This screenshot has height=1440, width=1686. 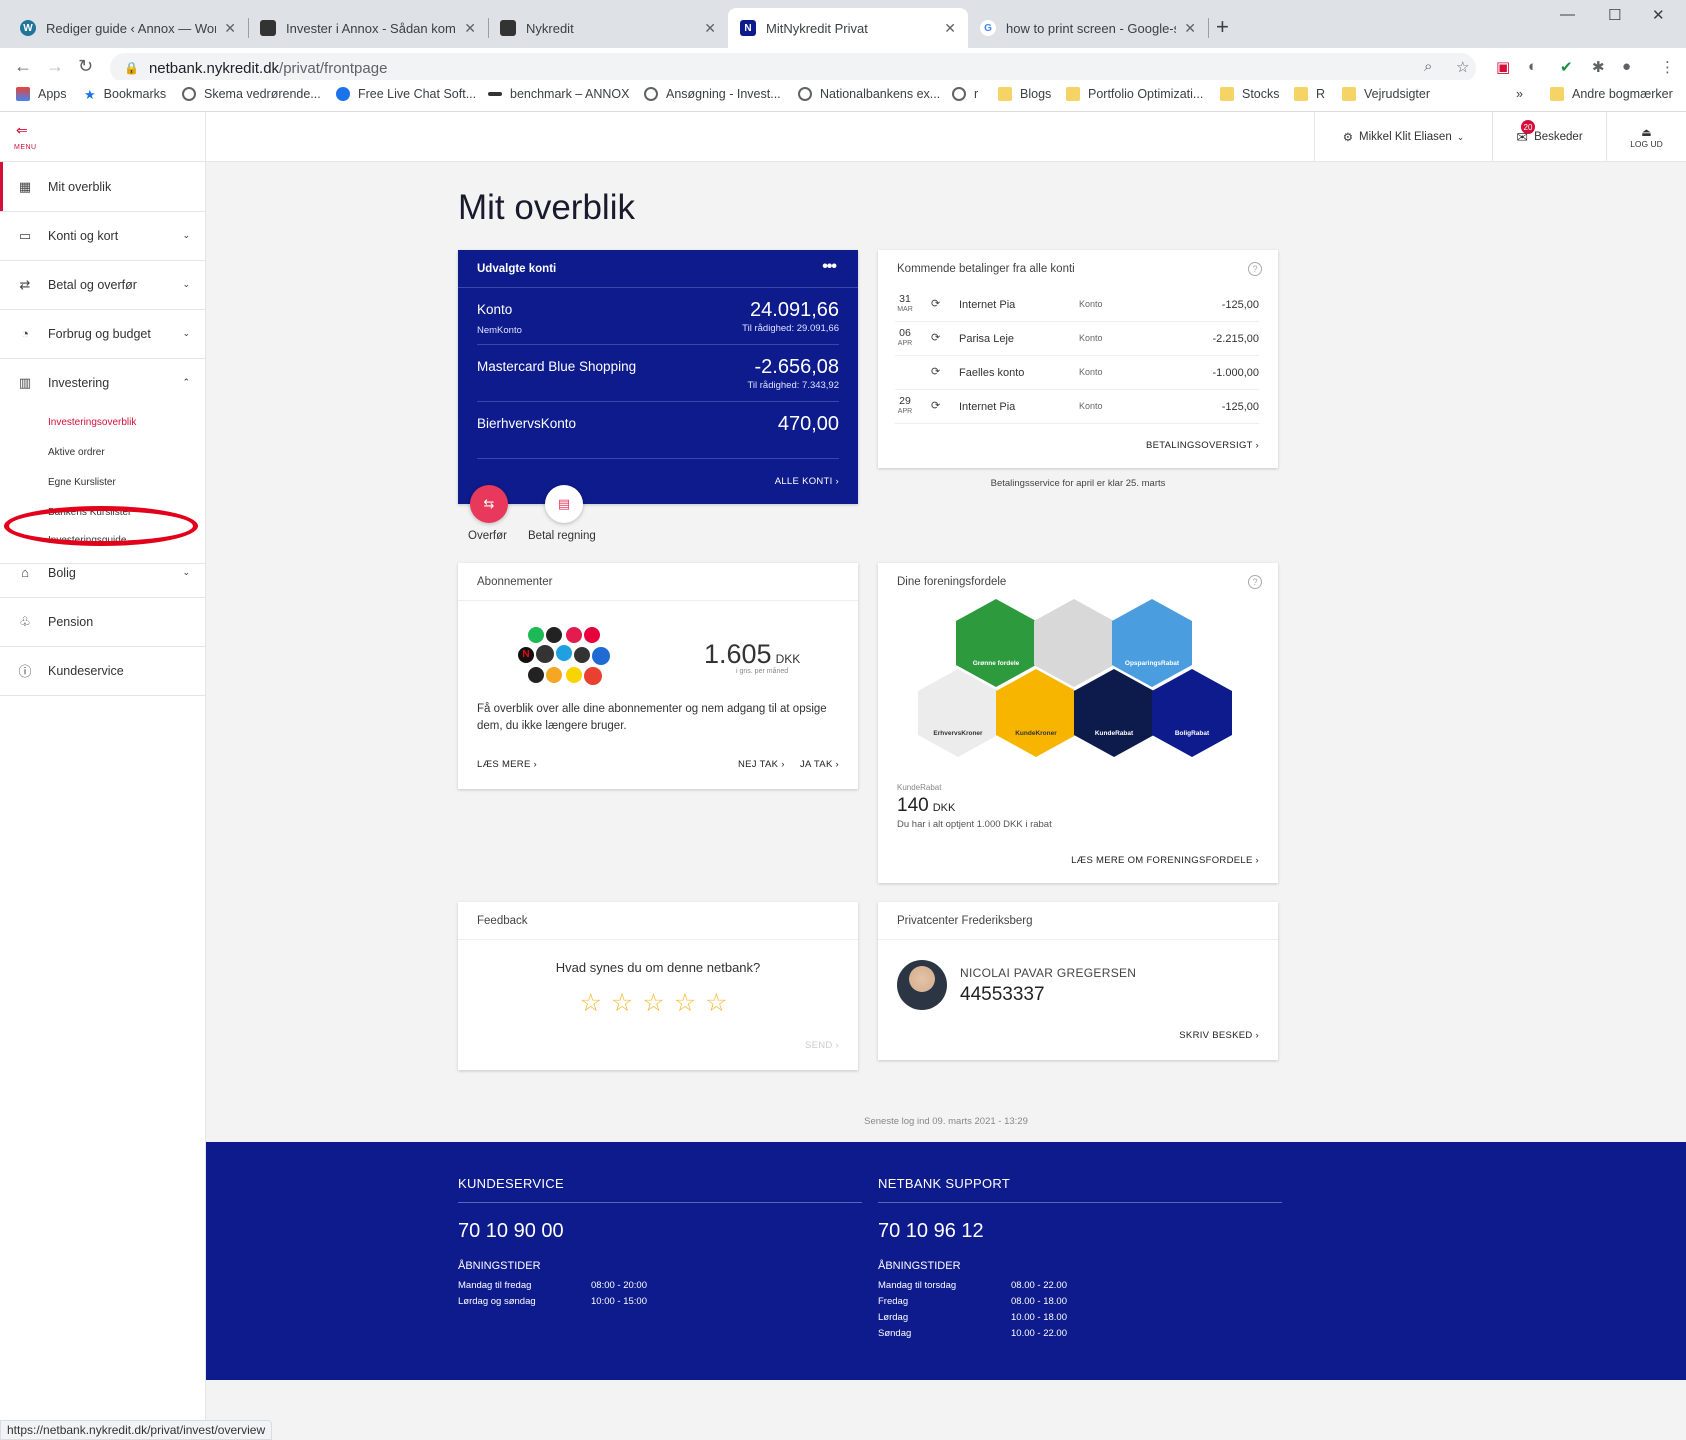 I want to click on forward-icon: →, so click(x=55, y=66).